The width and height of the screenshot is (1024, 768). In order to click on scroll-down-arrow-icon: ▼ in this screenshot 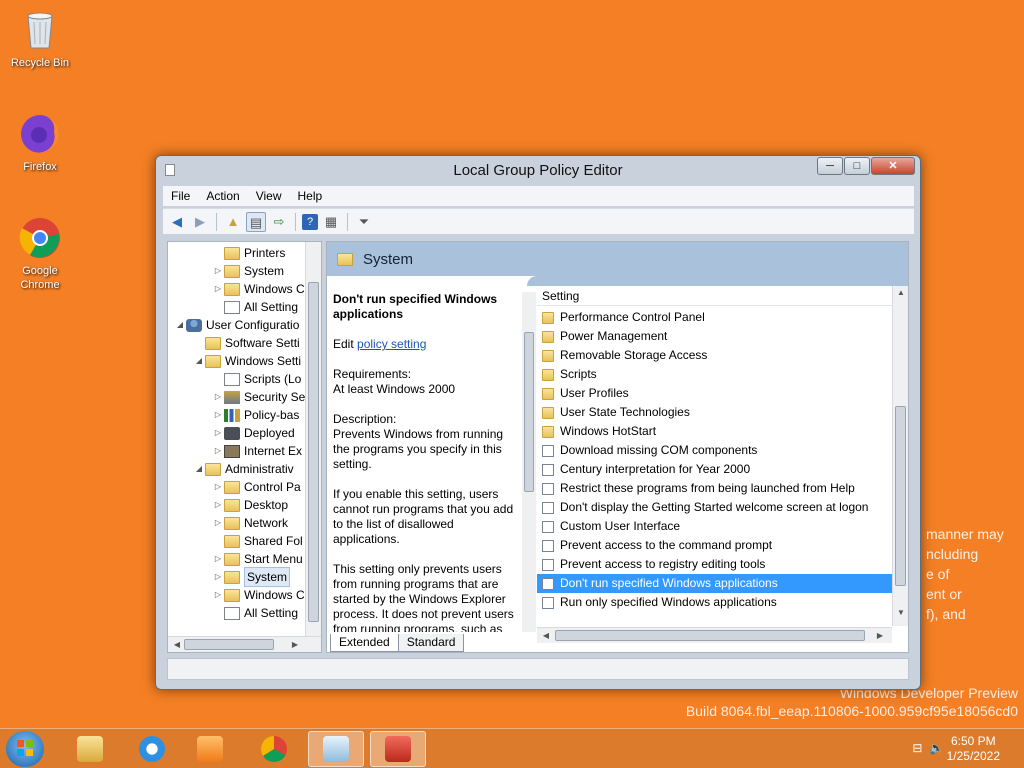, I will do `click(901, 612)`.